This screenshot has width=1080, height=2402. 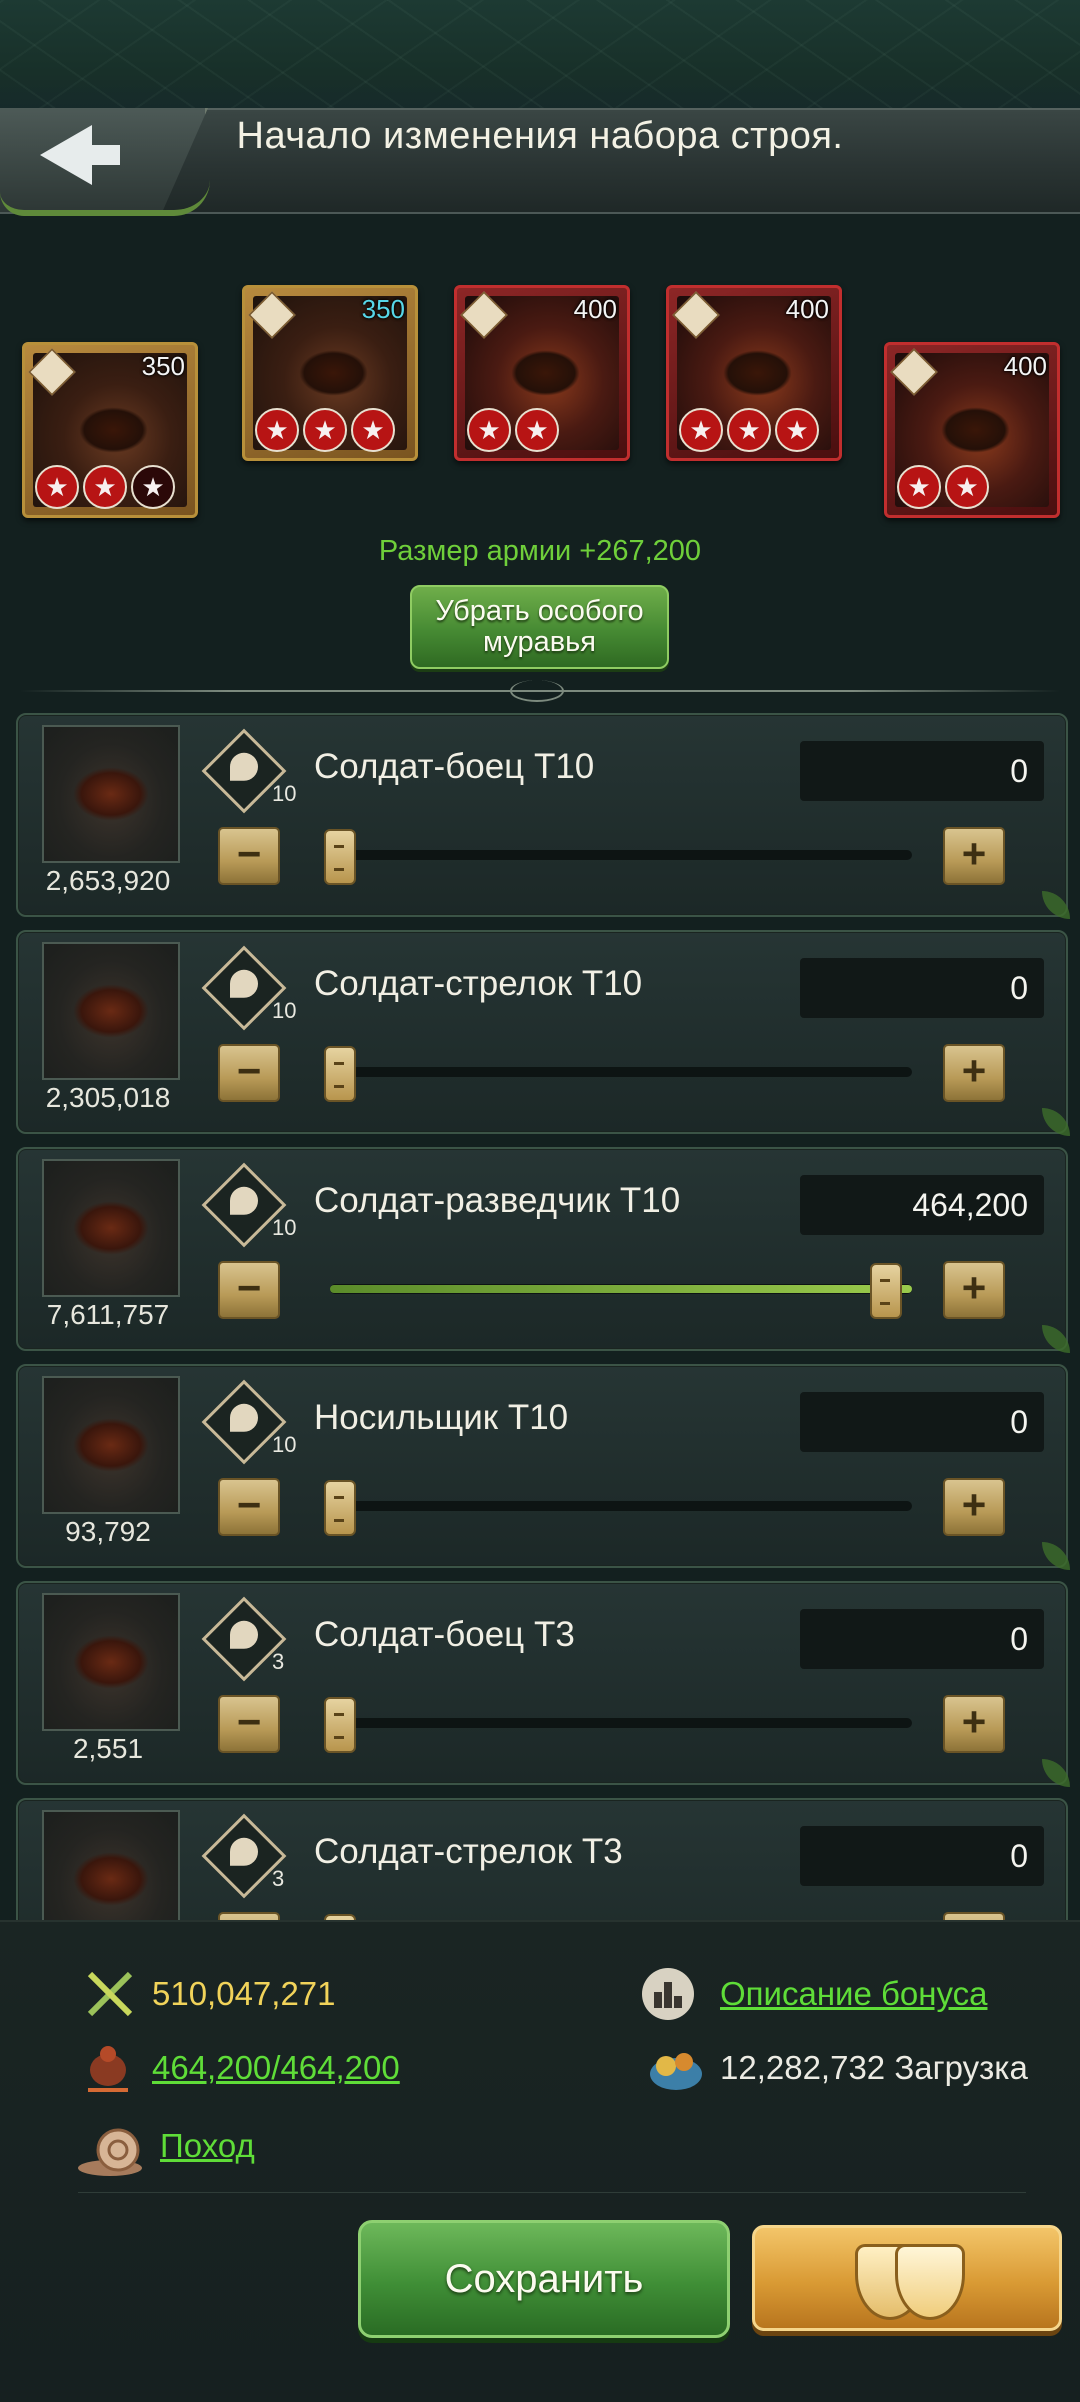 What do you see at coordinates (540, 60) in the screenshot?
I see `background-top` at bounding box center [540, 60].